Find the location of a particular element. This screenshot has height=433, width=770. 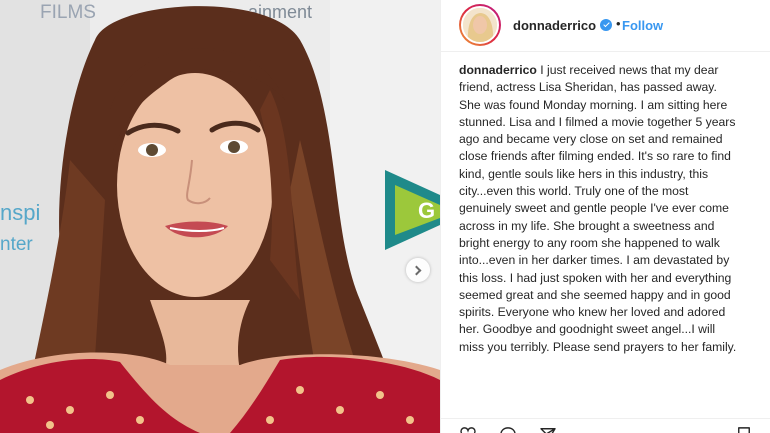

save-button is located at coordinates (746, 430).